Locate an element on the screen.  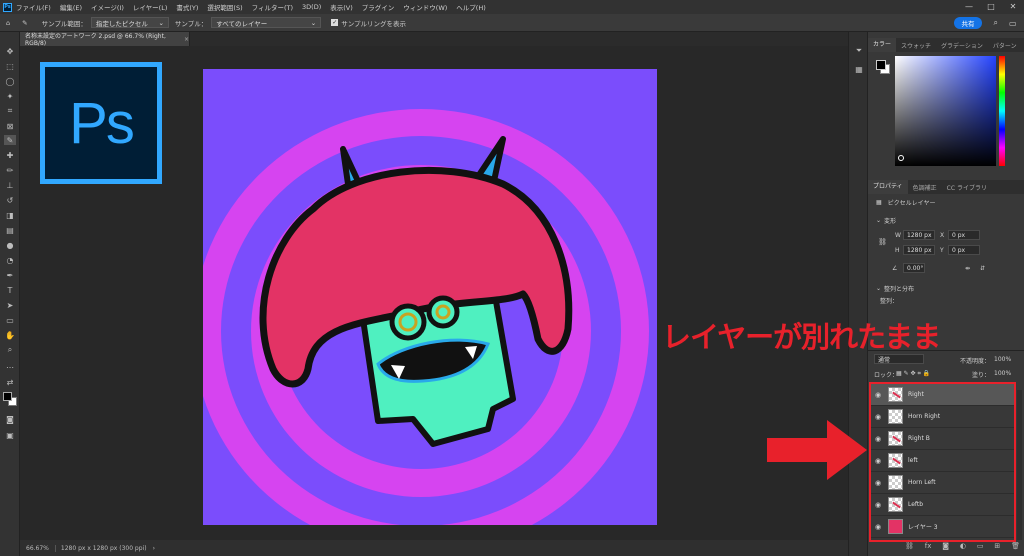
menu-help: ヘルプ(H) is located at coordinates (470, 7).